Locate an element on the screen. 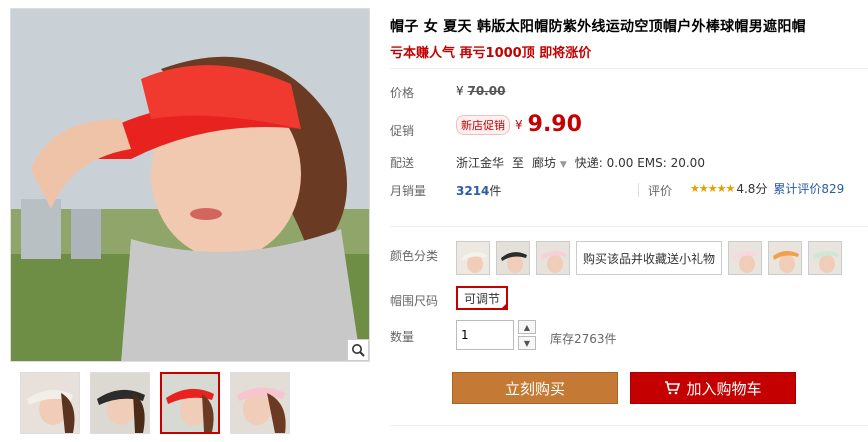 The image size is (868, 442). product-subtitle: 亏本赚人气 再亏1000顶 即将涨价 is located at coordinates (491, 53).